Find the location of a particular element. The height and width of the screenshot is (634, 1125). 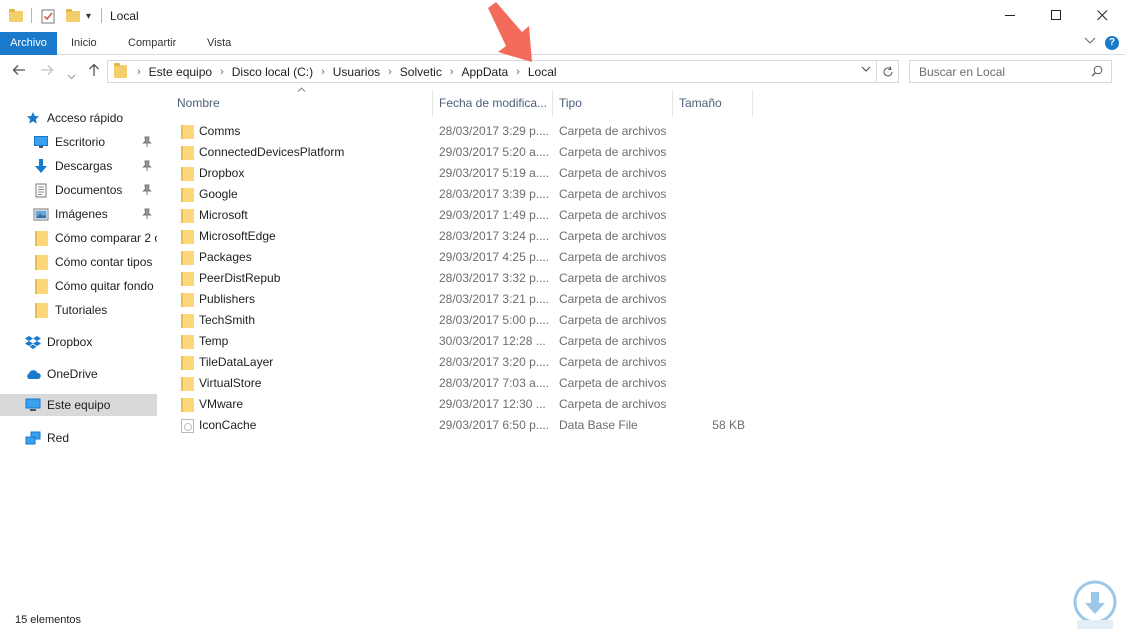

search-input is located at coordinates (1004, 71).